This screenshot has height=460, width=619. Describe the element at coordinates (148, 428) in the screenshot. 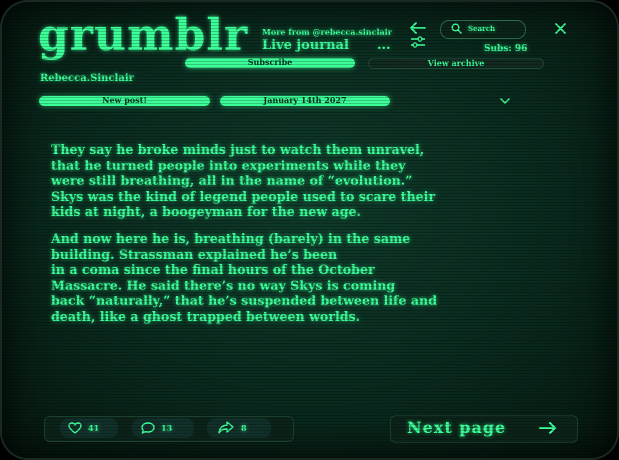

I see `comment-bubble-icon` at that location.